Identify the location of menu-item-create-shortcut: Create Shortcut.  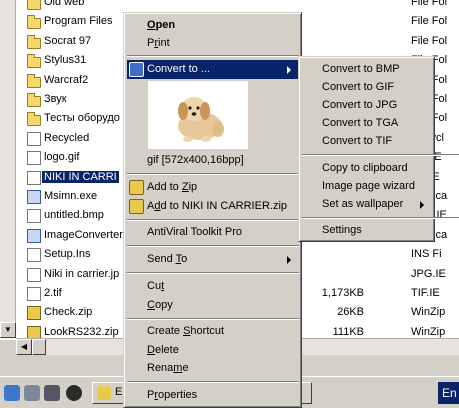
(213, 331).